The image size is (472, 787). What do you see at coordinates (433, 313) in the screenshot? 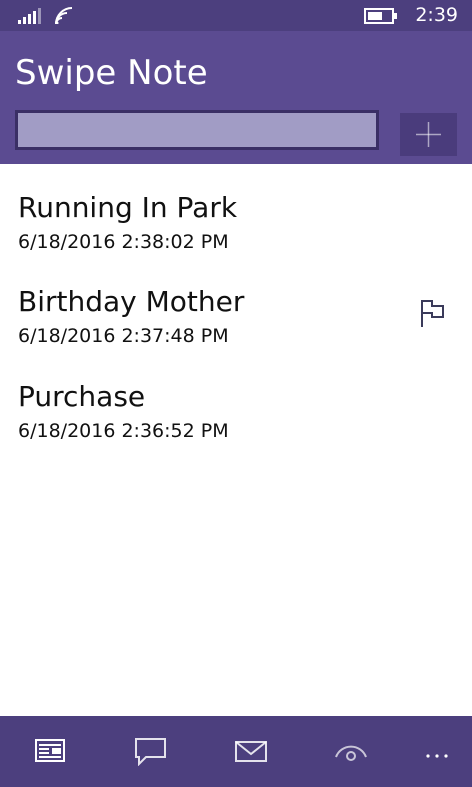
I see `flag-icon` at bounding box center [433, 313].